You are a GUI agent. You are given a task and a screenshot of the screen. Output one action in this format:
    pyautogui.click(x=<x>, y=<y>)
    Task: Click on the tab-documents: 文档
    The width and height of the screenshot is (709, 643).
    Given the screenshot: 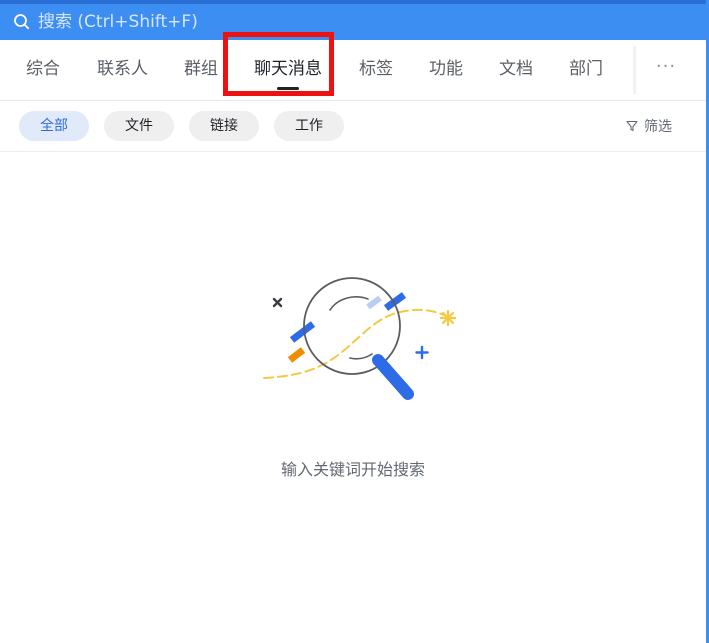 What is the action you would take?
    pyautogui.click(x=516, y=70)
    